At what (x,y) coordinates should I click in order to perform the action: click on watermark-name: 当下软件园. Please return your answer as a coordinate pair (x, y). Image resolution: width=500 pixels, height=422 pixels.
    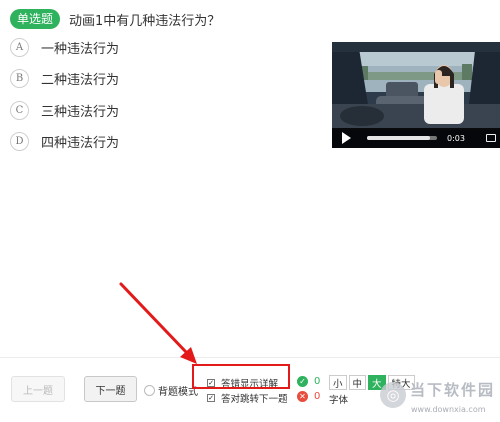
    Looking at the image, I should click on (453, 390).